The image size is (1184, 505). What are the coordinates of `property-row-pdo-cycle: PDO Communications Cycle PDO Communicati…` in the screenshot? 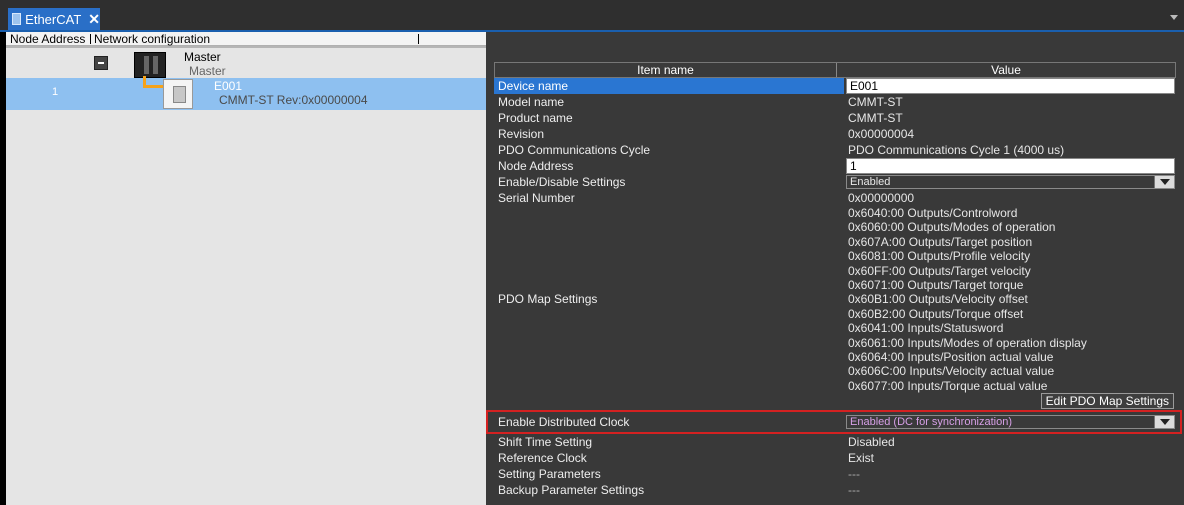 It's located at (835, 150).